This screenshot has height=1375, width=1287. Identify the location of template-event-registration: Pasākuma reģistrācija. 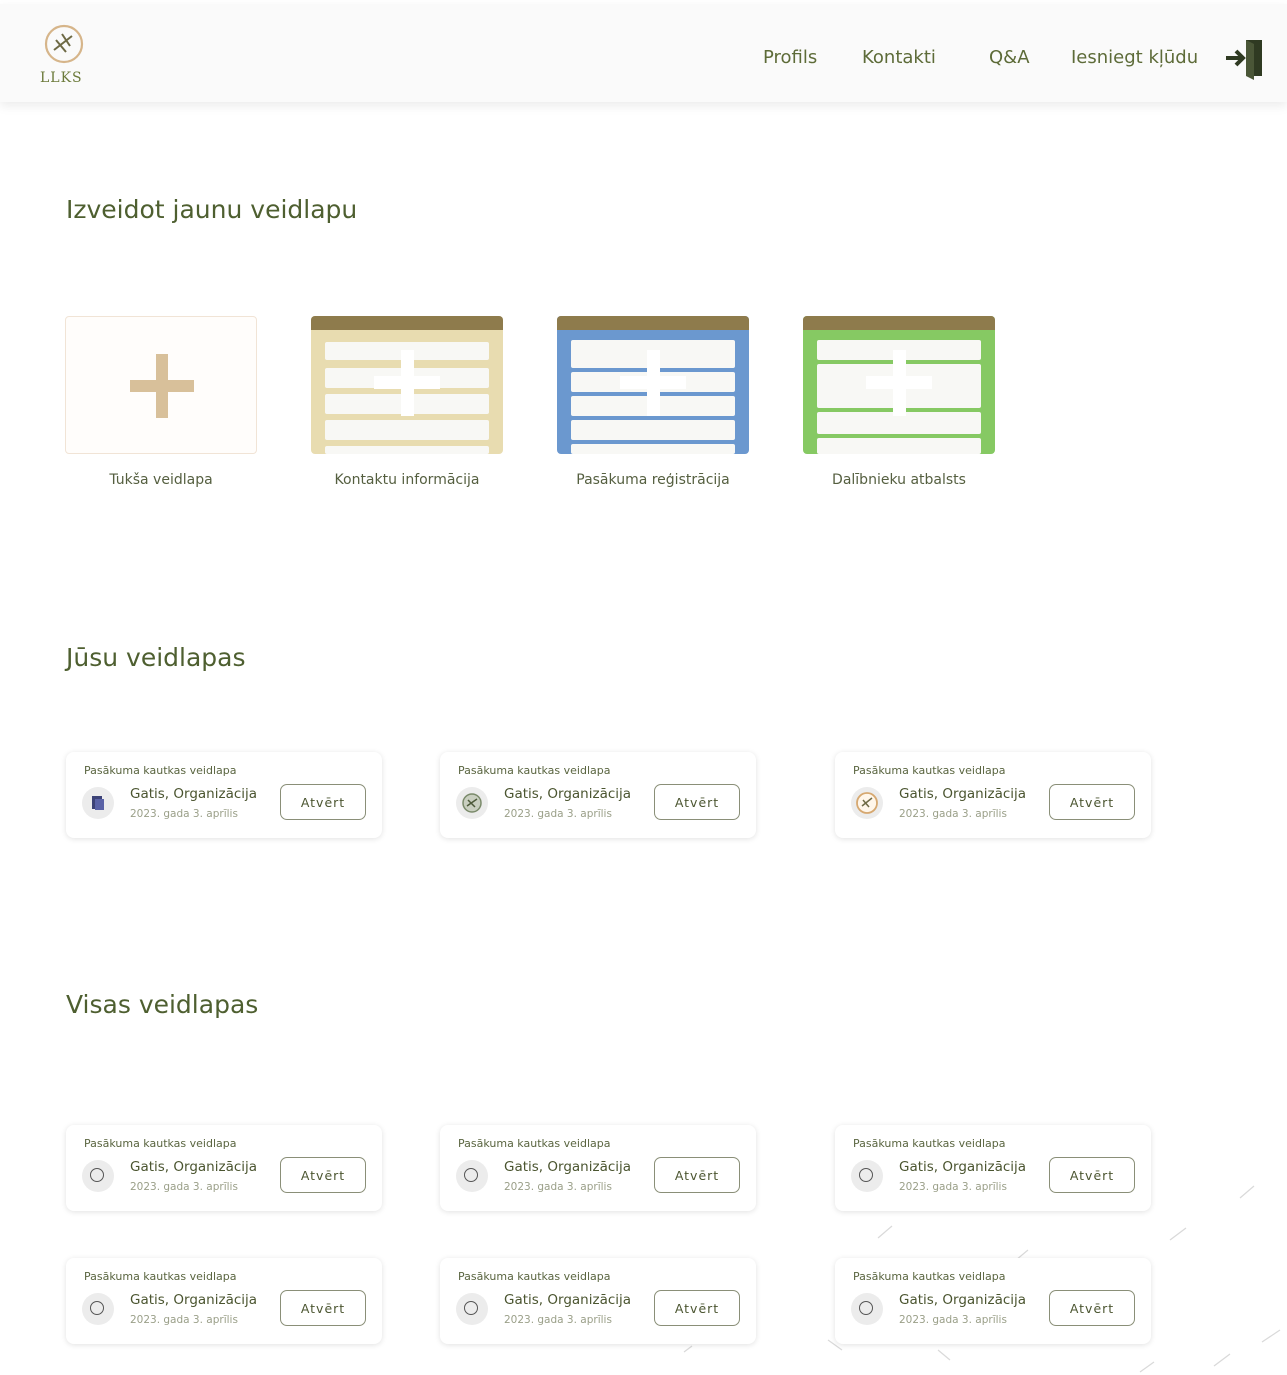
(653, 402).